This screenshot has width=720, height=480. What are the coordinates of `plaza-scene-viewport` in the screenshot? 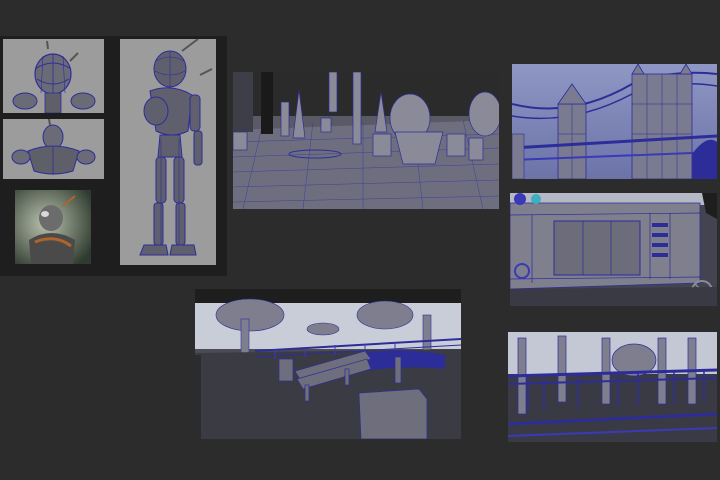 It's located at (366, 140).